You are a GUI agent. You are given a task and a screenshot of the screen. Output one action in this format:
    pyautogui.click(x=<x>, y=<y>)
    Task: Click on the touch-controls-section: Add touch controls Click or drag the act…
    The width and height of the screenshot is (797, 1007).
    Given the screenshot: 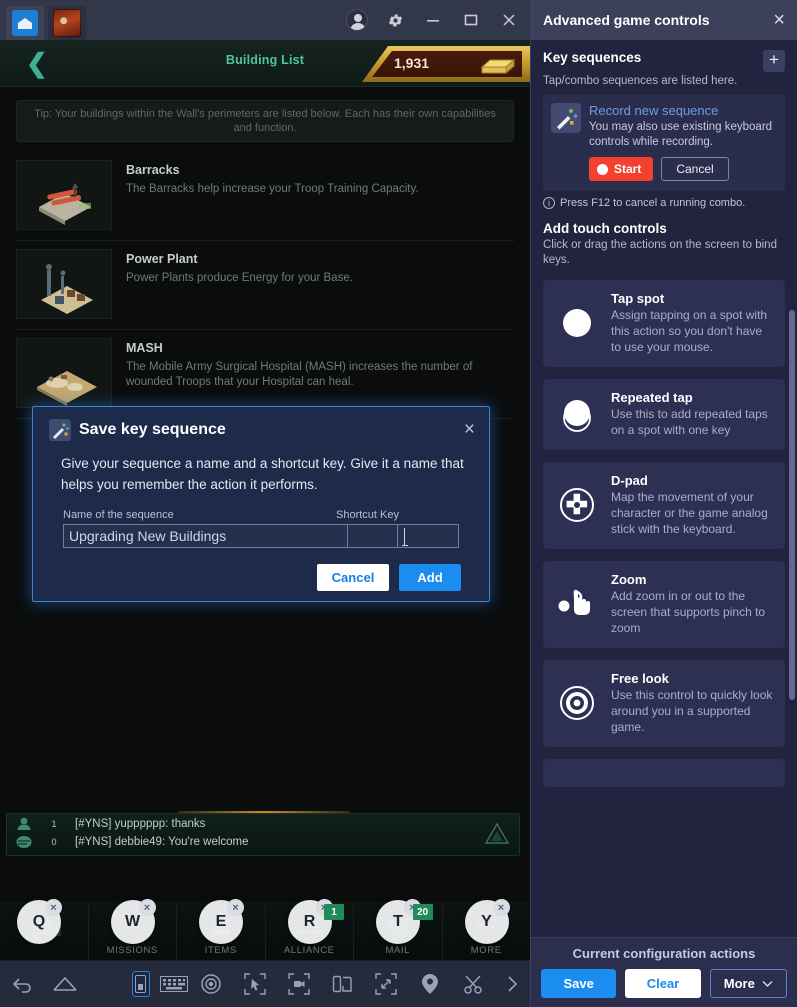 What is the action you would take?
    pyautogui.click(x=664, y=238)
    